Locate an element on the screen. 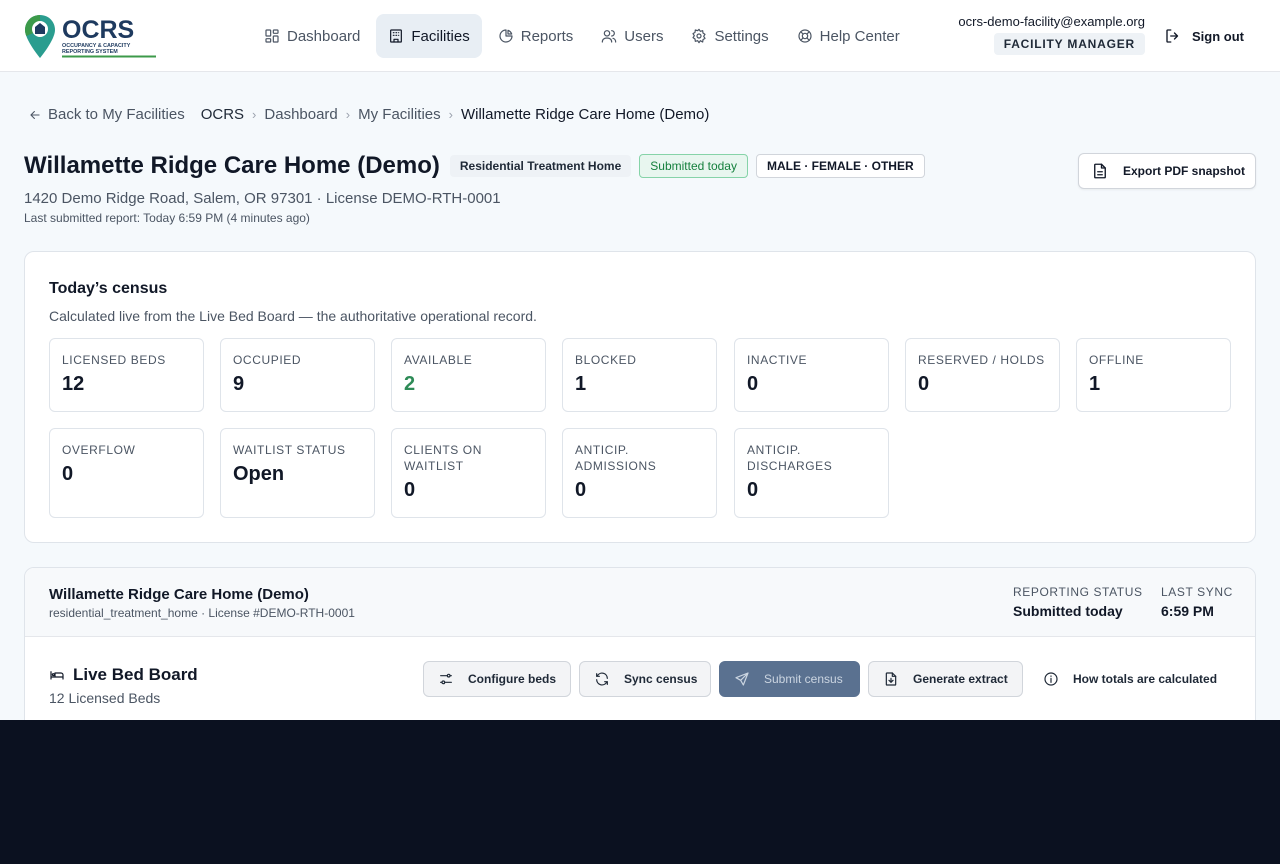  stat-occupied: OCCUPIED 9 is located at coordinates (297, 375).